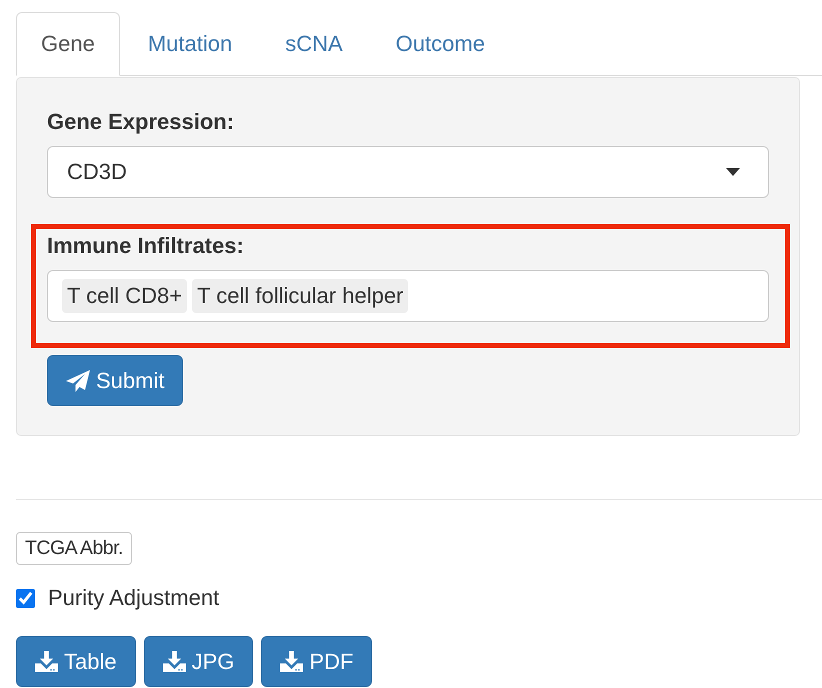  I want to click on paper-plane-icon, so click(78, 381).